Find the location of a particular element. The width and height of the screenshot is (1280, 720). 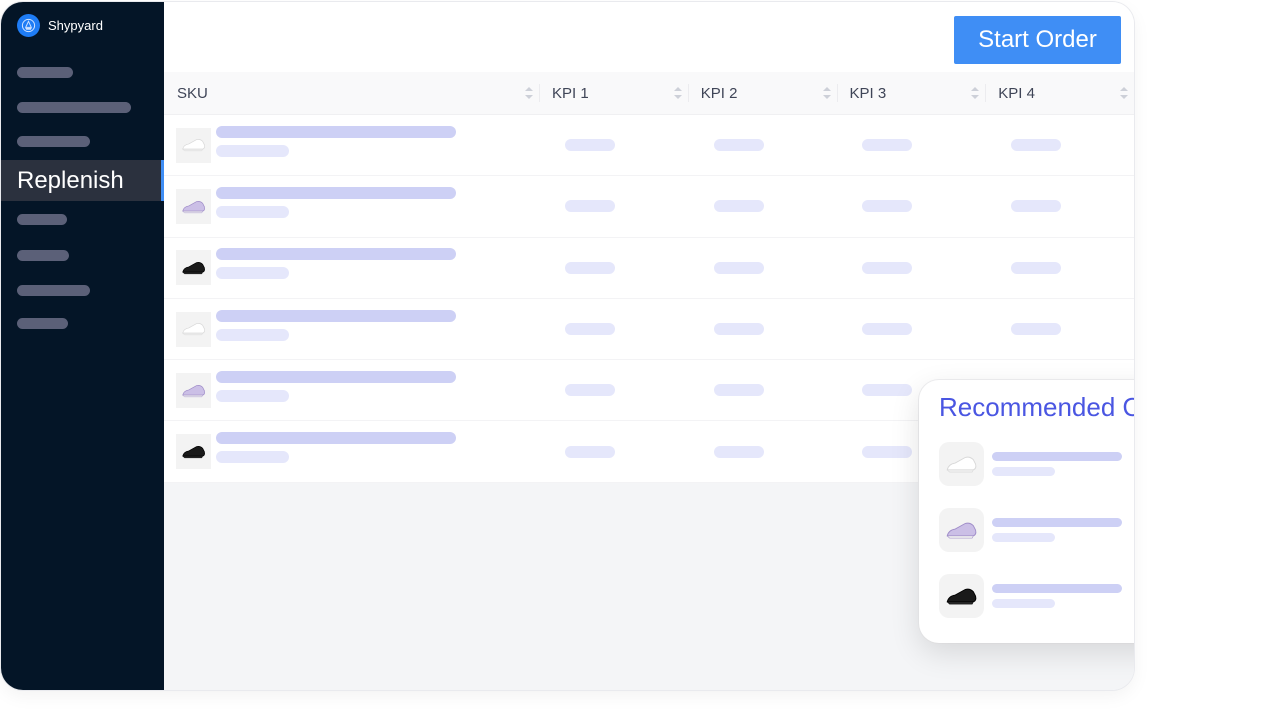

recommended-order-list: 282 282 282 is located at coordinates (1036, 530).